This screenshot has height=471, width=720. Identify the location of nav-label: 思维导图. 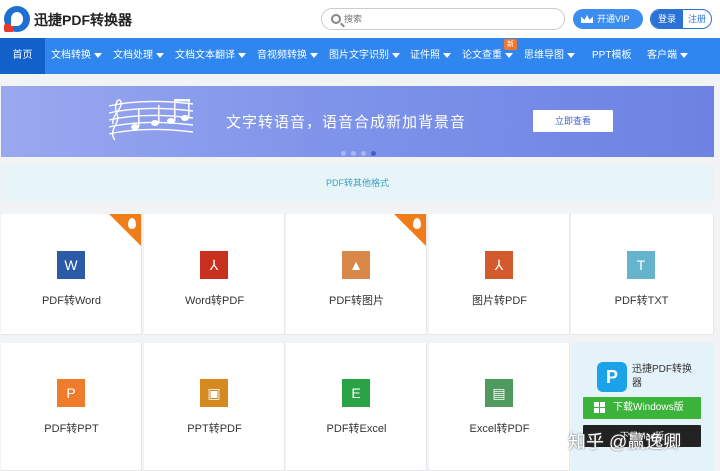
(544, 55).